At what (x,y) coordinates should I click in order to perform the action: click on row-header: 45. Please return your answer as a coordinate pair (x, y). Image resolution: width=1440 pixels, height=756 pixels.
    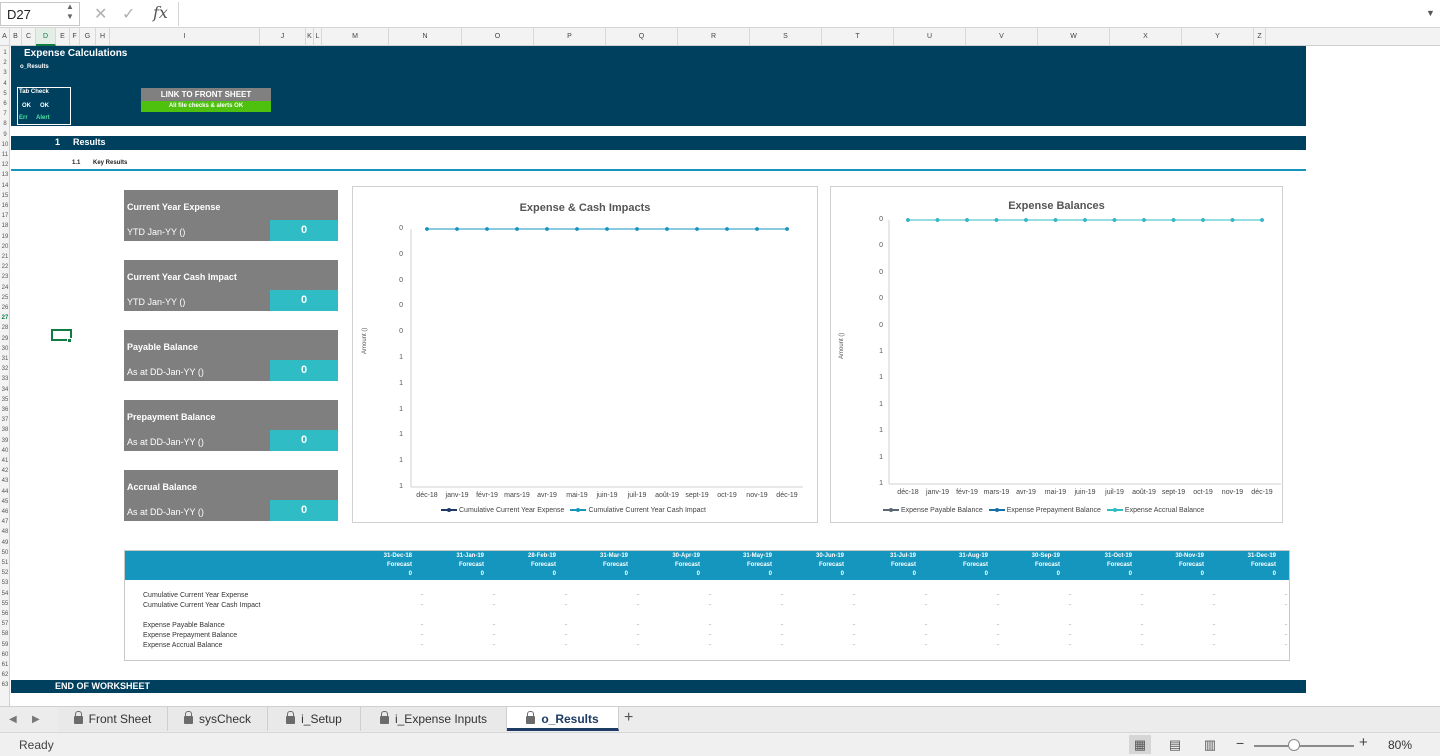
    Looking at the image, I should click on (5, 502).